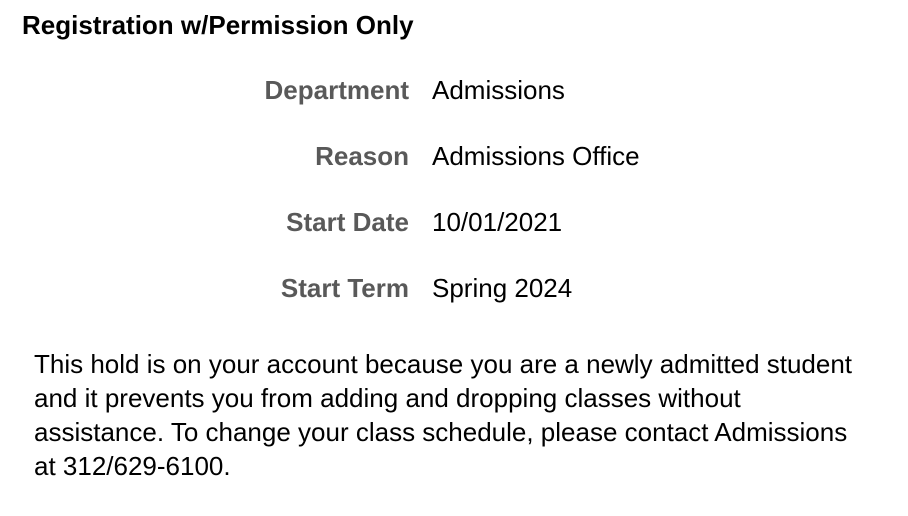 This screenshot has width=908, height=516. I want to click on hold-title: Registration w/Permission Only, so click(218, 25).